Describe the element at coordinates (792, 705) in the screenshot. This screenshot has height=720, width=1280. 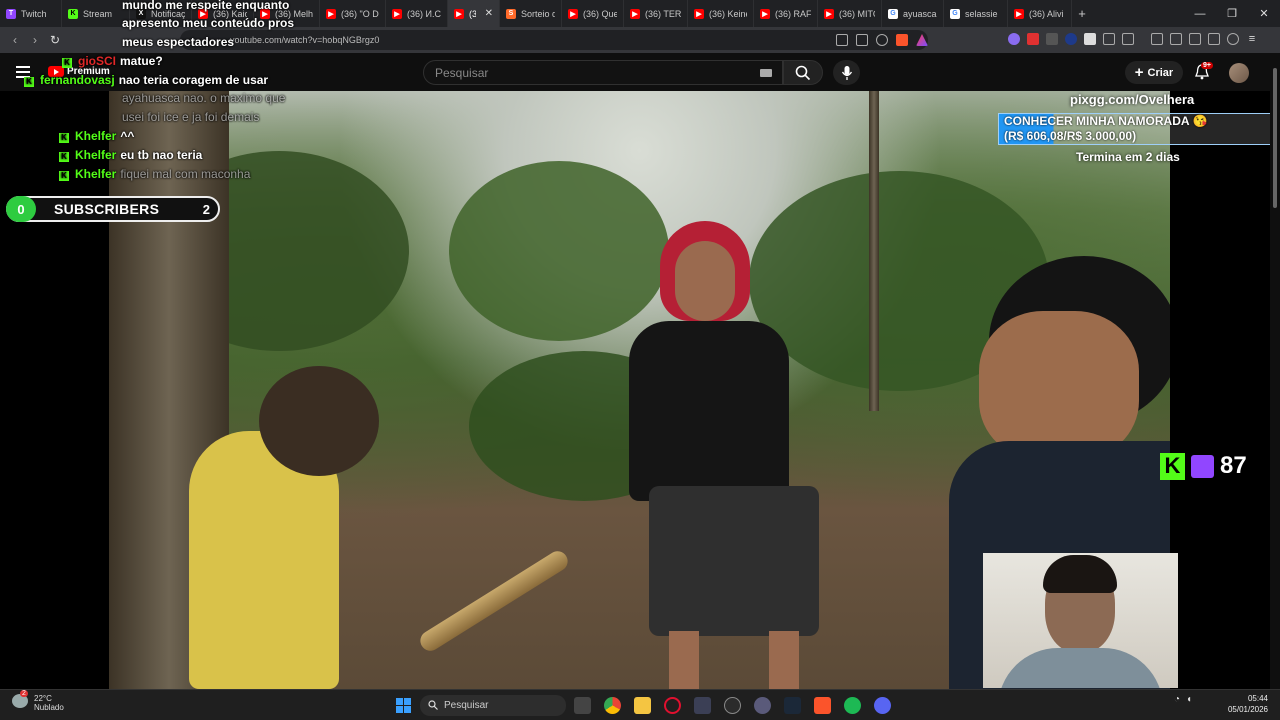
I see `steam-icon` at that location.